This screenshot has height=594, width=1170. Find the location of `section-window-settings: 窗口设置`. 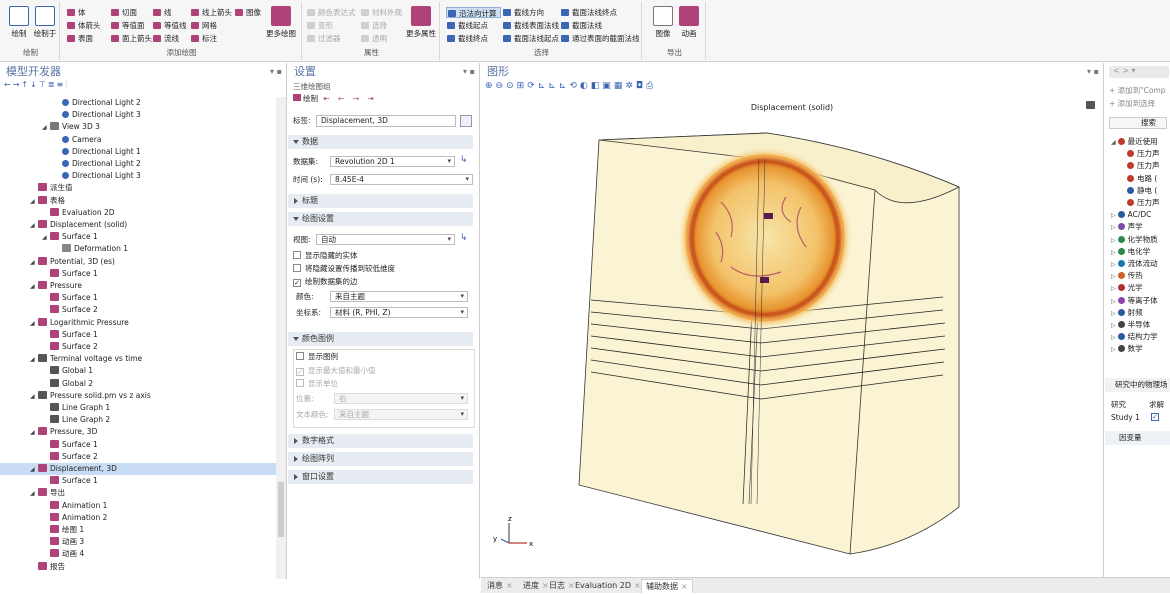

section-window-settings: 窗口设置 is located at coordinates (380, 477).